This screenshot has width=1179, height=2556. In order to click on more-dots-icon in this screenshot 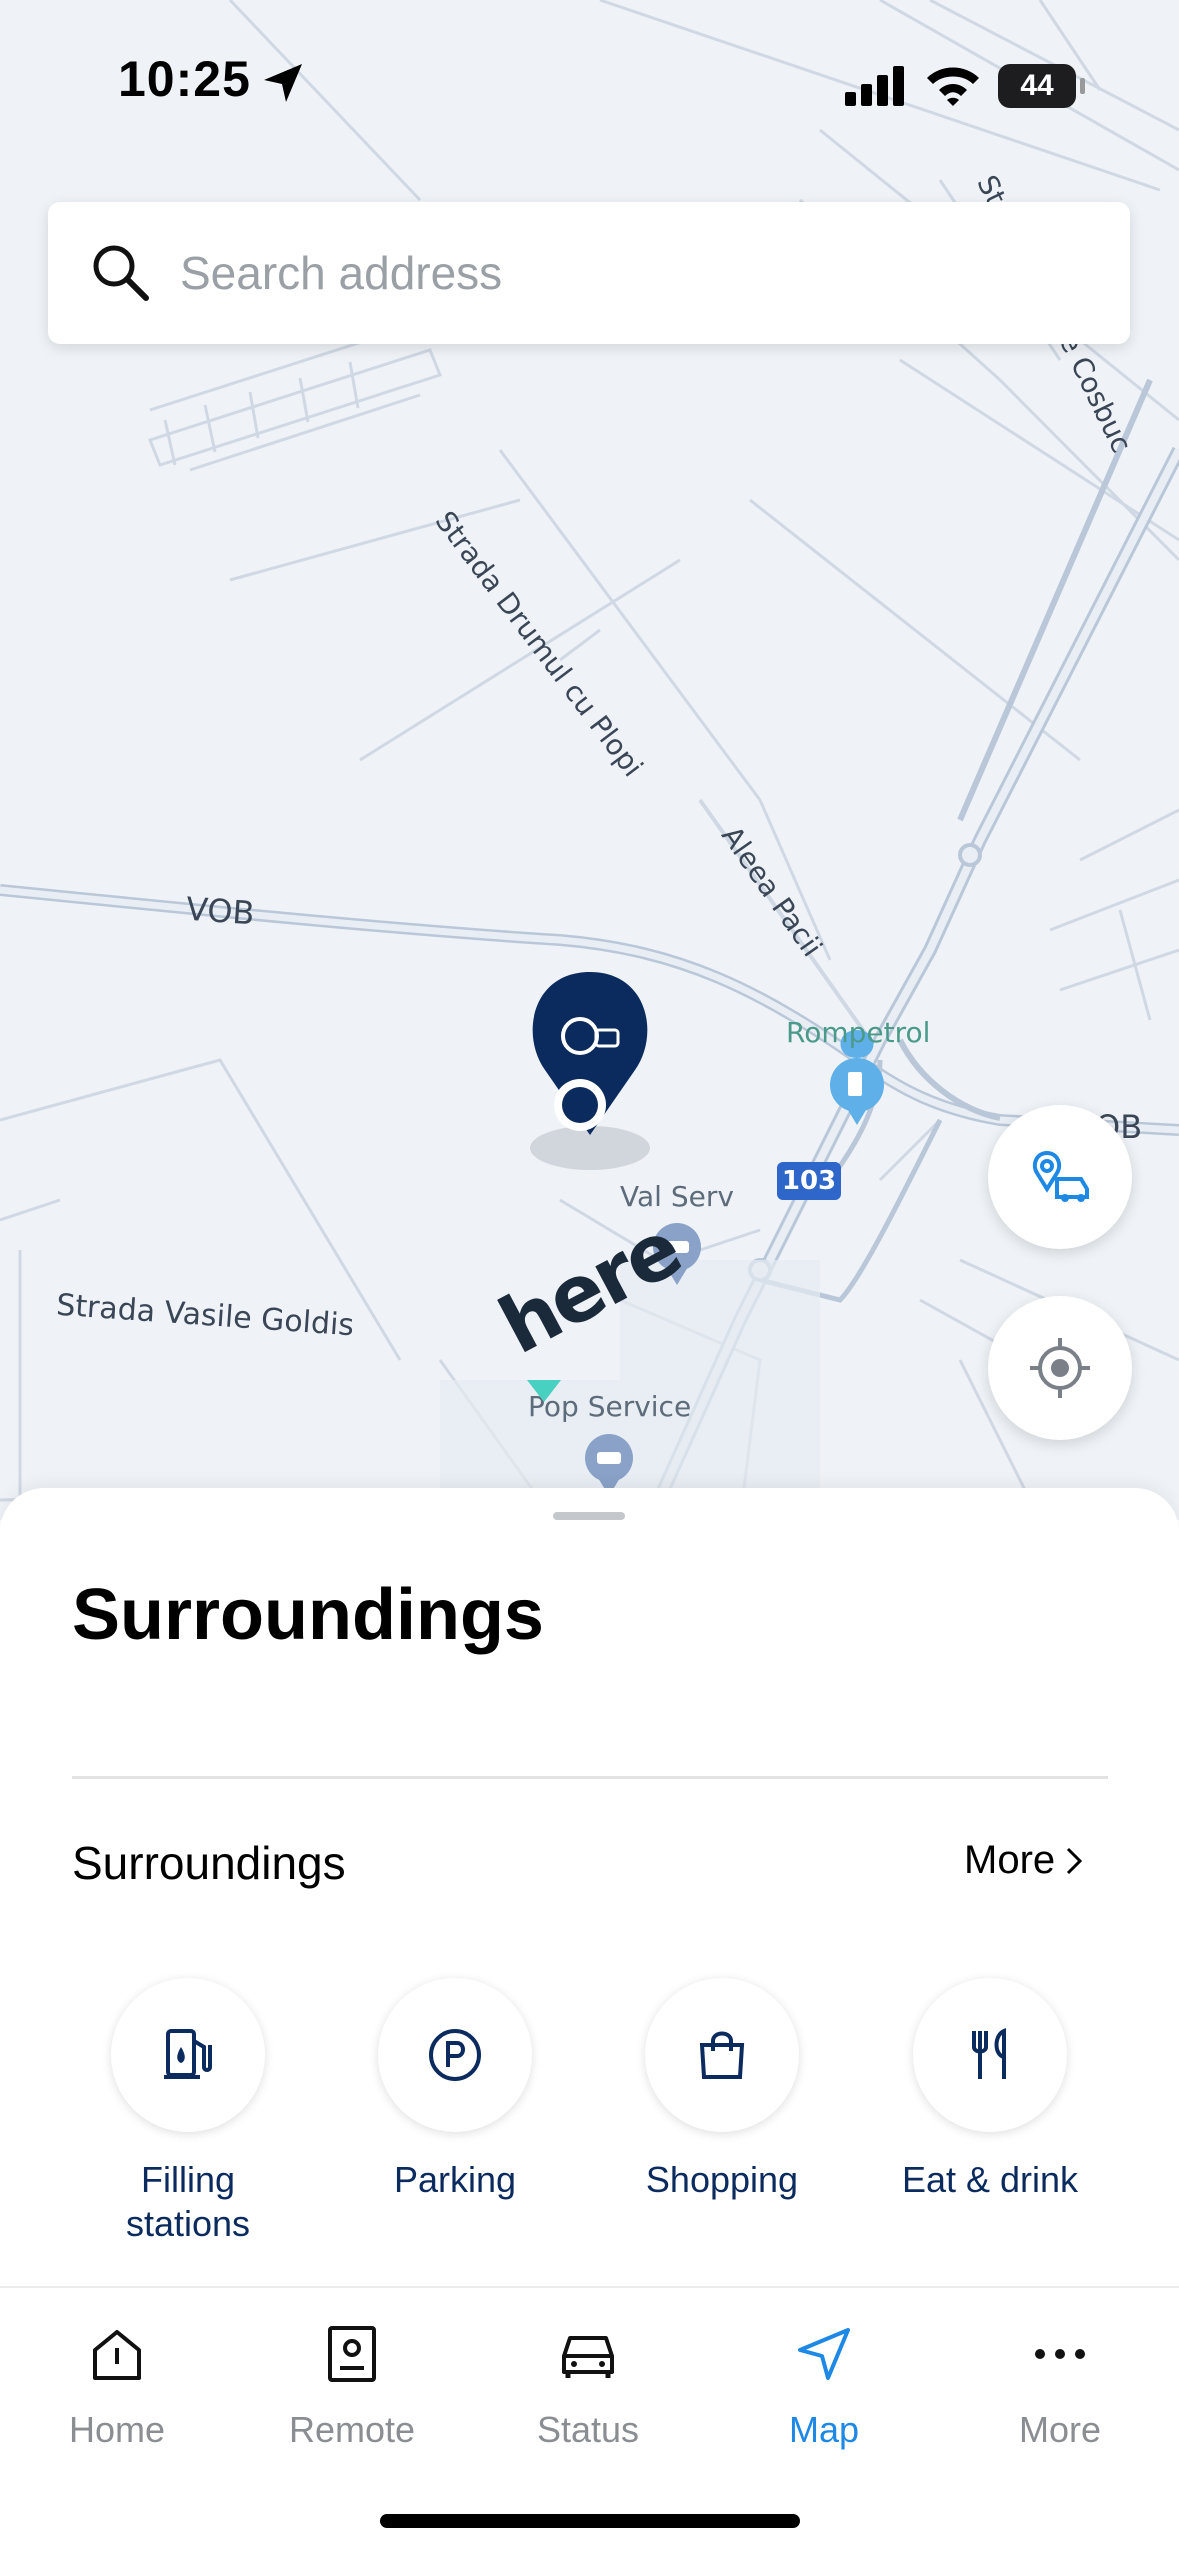, I will do `click(1060, 2354)`.